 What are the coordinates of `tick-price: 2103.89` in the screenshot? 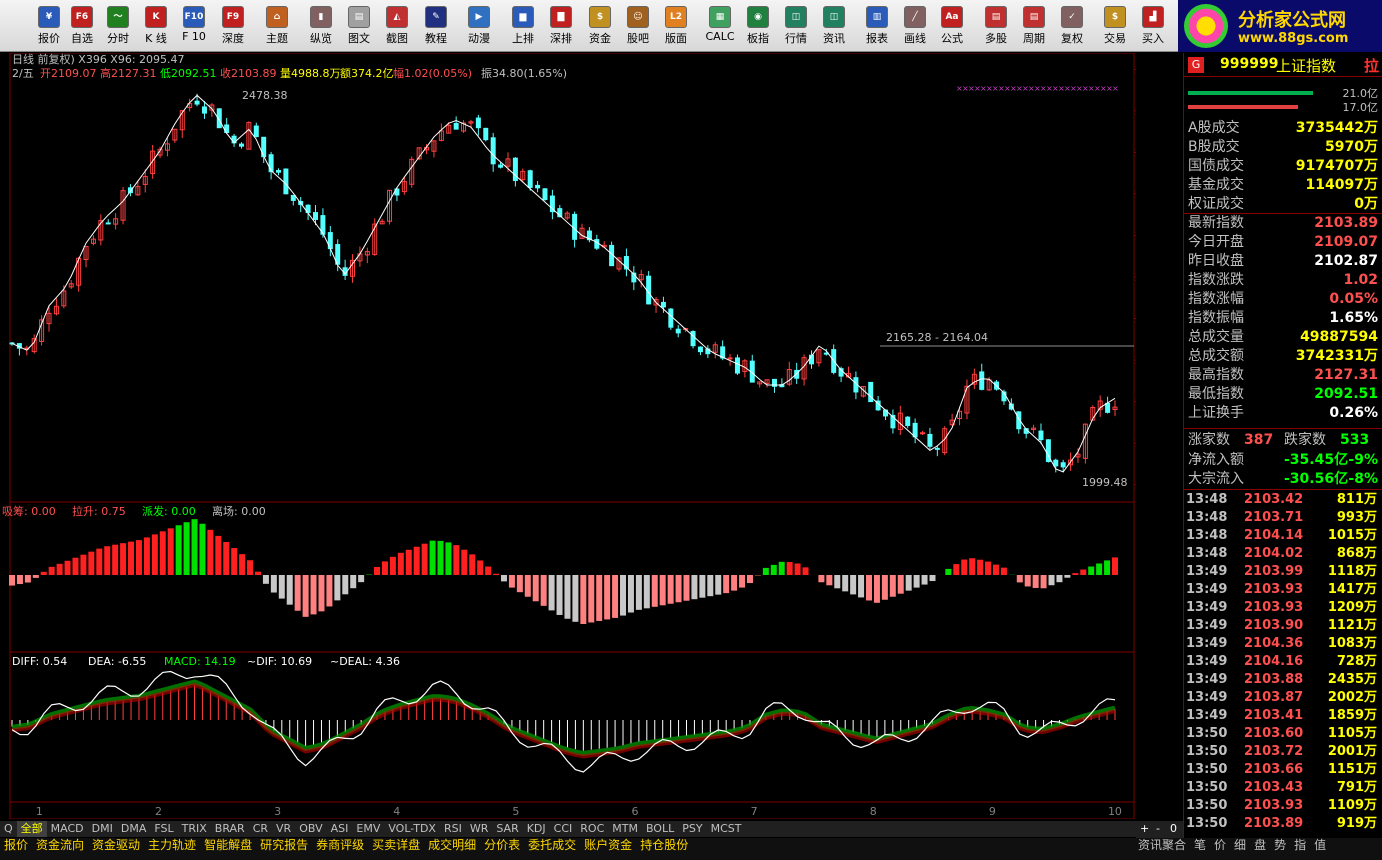 It's located at (1274, 823).